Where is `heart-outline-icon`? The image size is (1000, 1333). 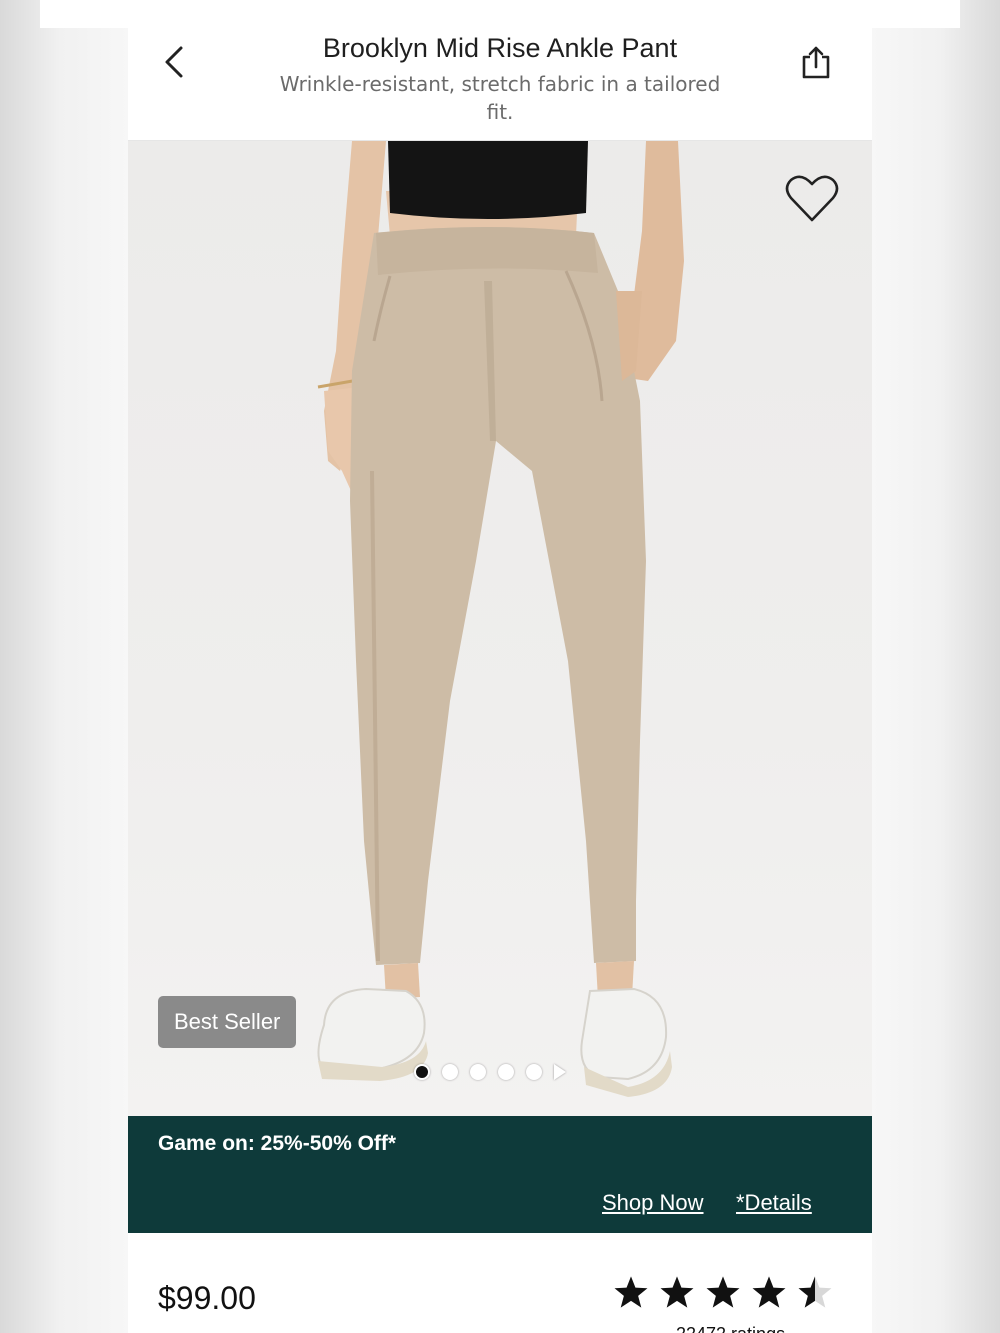 heart-outline-icon is located at coordinates (812, 198).